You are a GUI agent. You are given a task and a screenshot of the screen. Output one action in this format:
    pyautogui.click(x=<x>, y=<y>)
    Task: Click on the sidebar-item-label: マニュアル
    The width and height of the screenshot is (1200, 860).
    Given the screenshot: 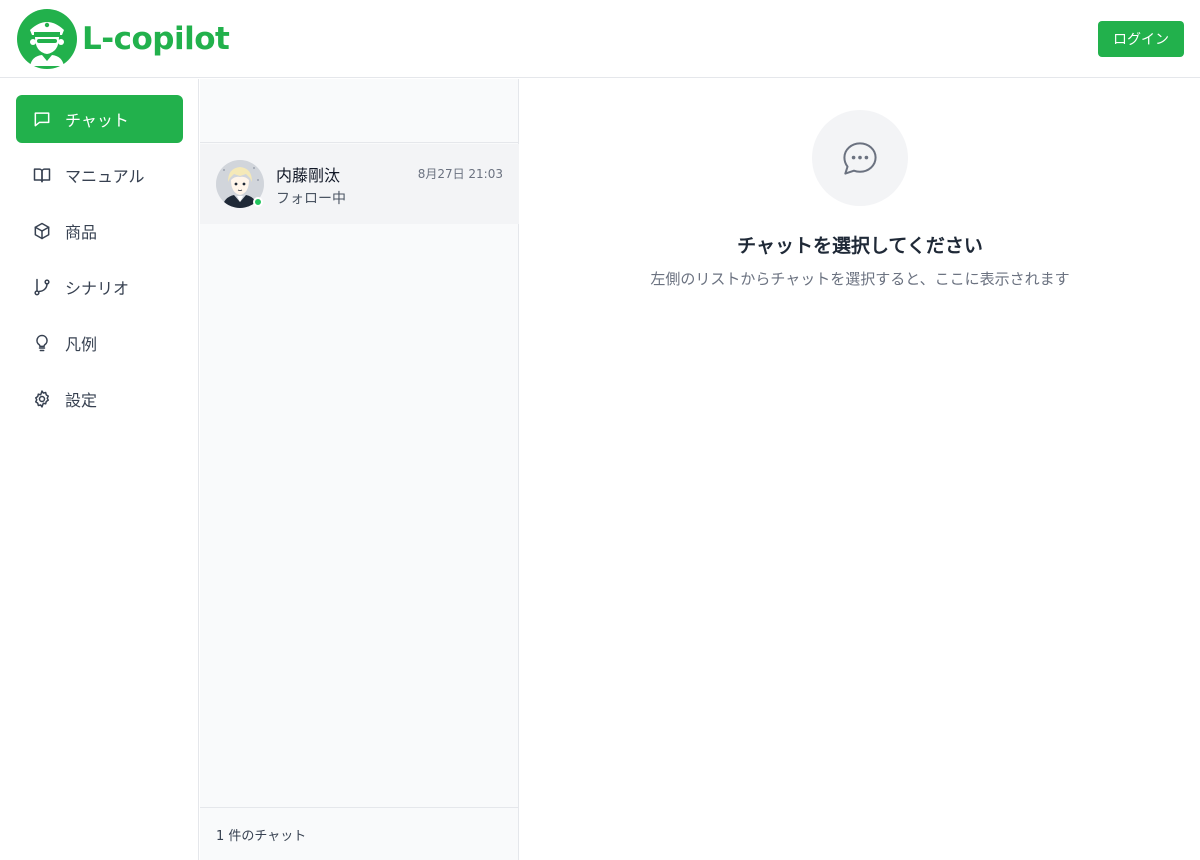 What is the action you would take?
    pyautogui.click(x=105, y=176)
    